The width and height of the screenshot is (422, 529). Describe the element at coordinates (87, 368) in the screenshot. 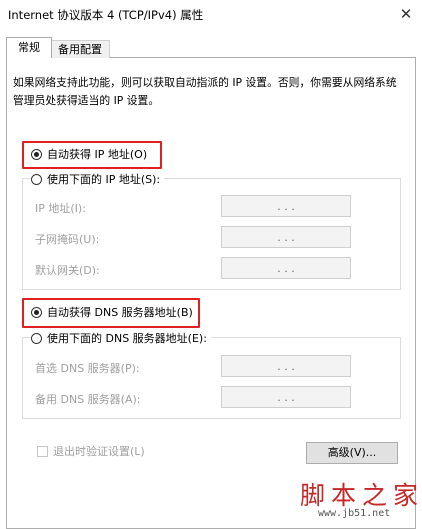

I see `preferred-dns-label: 首选 DNS 服务器(P):` at that location.